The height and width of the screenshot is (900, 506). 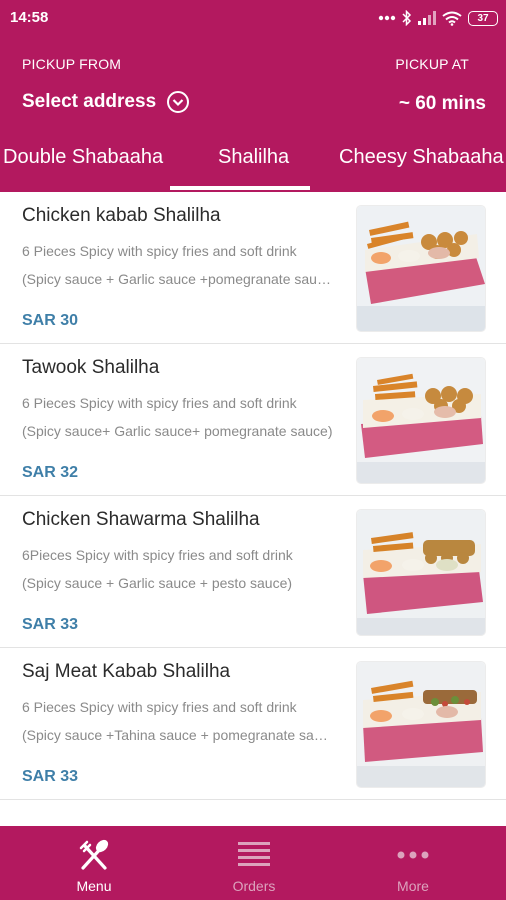 What do you see at coordinates (240, 188) in the screenshot?
I see `selected-tab-indicator` at bounding box center [240, 188].